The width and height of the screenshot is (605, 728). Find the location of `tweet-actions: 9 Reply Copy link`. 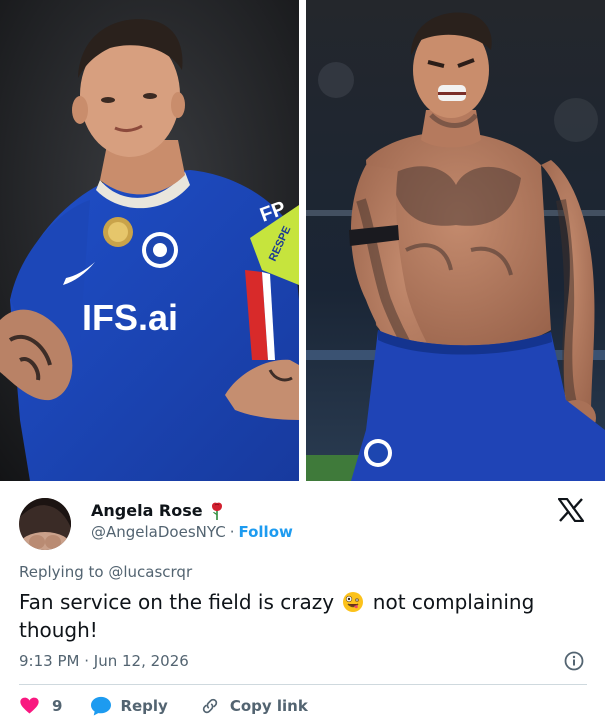

tweet-actions: 9 Reply Copy link is located at coordinates (163, 706).